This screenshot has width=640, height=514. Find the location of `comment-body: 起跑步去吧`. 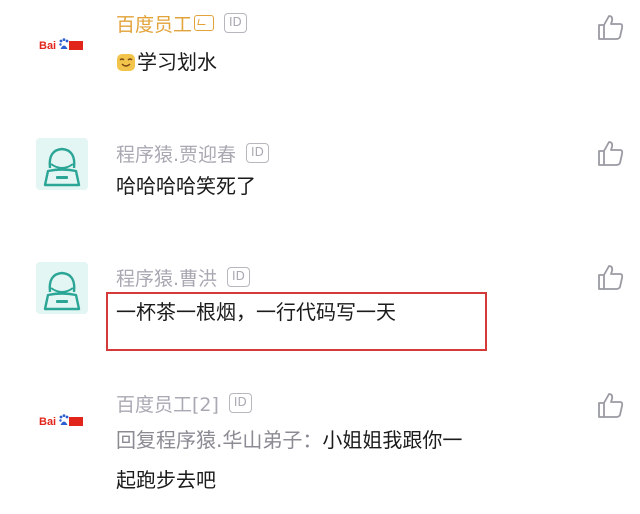

comment-body: 起跑步去吧 is located at coordinates (166, 480).